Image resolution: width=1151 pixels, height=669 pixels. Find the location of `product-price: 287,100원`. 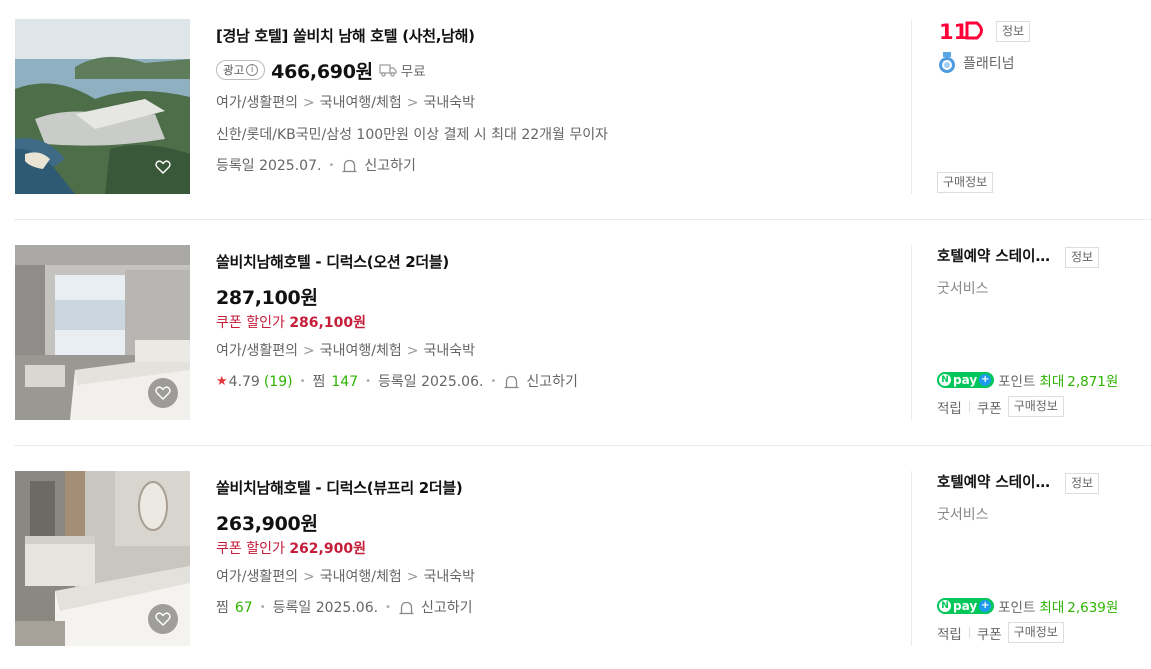

product-price: 287,100원 is located at coordinates (267, 297).